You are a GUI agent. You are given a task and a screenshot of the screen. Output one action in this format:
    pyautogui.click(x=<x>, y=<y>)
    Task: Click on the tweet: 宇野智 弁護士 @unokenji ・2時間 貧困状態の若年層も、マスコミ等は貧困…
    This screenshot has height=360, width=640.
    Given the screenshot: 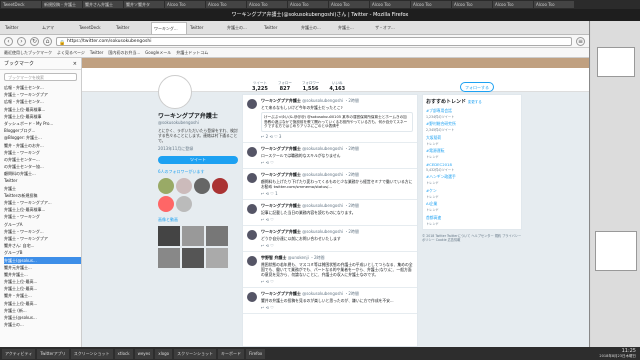 What is the action you would take?
    pyautogui.click(x=330, y=270)
    